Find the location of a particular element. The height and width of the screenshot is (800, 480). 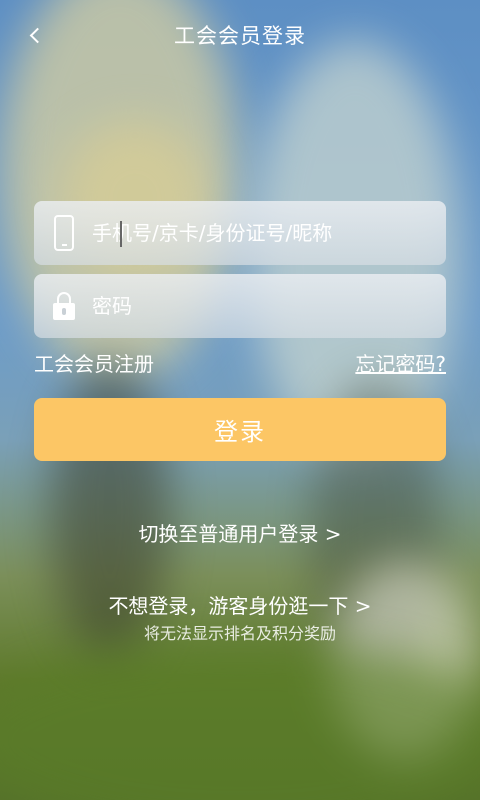

password-field is located at coordinates (240, 306).